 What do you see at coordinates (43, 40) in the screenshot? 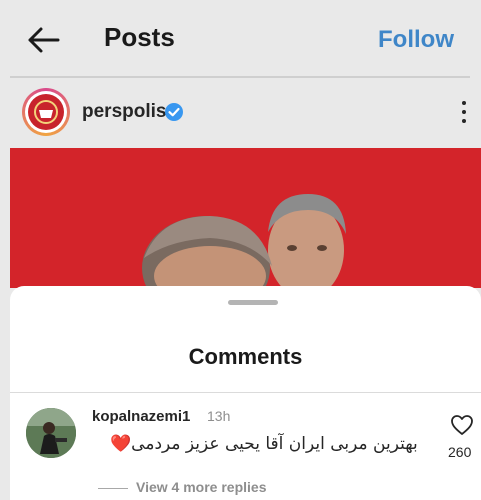
I see `back-arrow-icon` at bounding box center [43, 40].